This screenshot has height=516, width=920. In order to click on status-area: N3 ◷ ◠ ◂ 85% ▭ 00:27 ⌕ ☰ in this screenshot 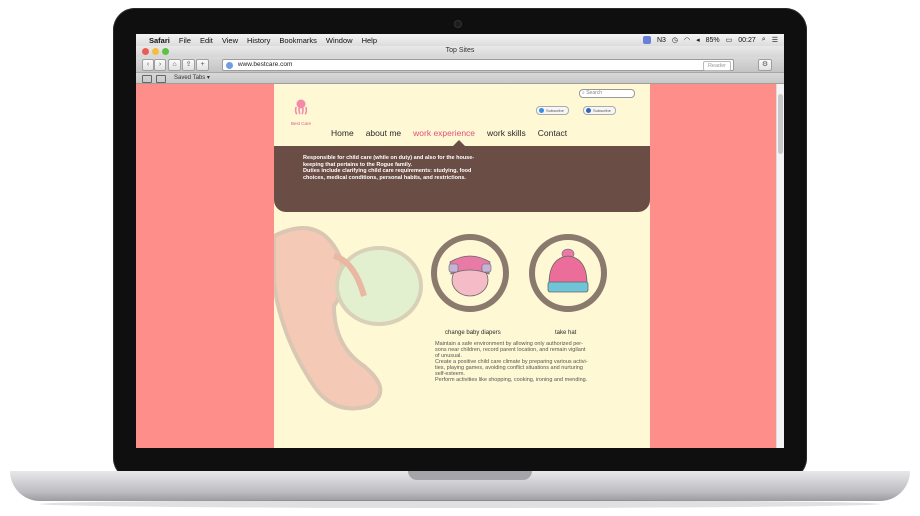, I will do `click(710, 40)`.